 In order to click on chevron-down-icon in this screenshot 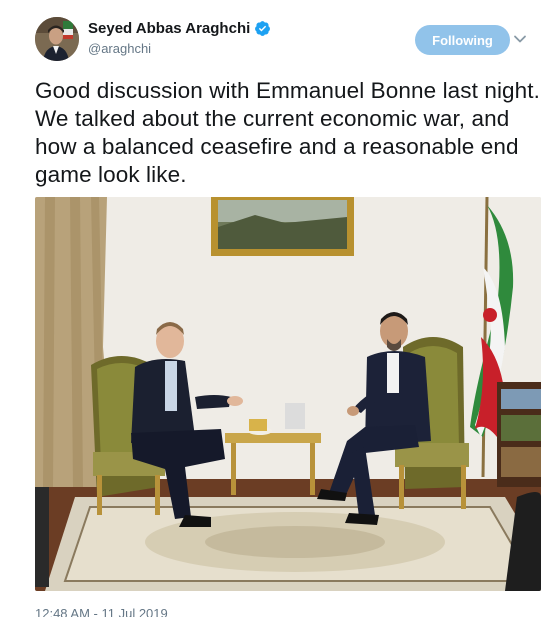, I will do `click(520, 39)`.